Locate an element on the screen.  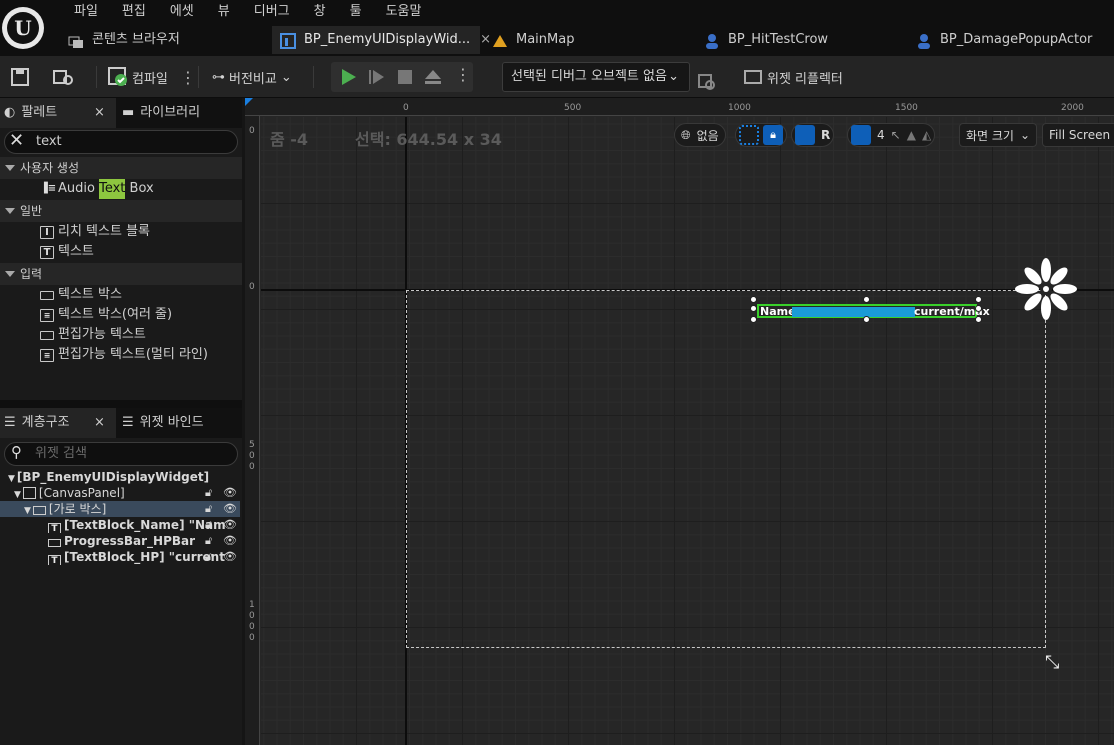
tab-hit-test-crow: BP_HitTestCrow is located at coordinates (801, 40).